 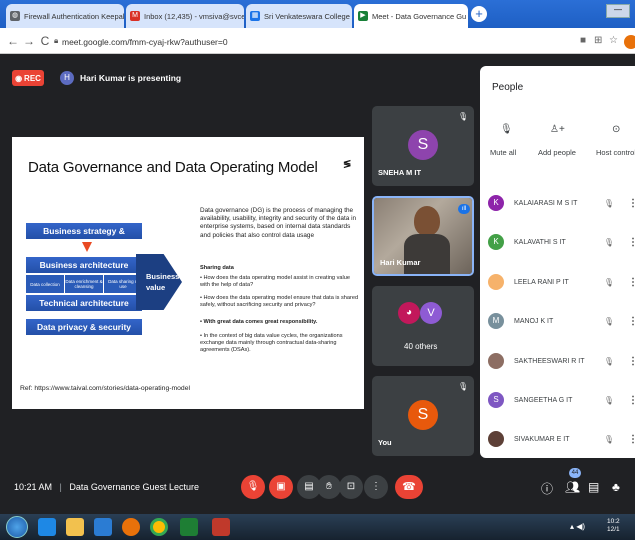 I want to click on participant-tile-hari: ıll Hari Kumar, so click(x=423, y=236).